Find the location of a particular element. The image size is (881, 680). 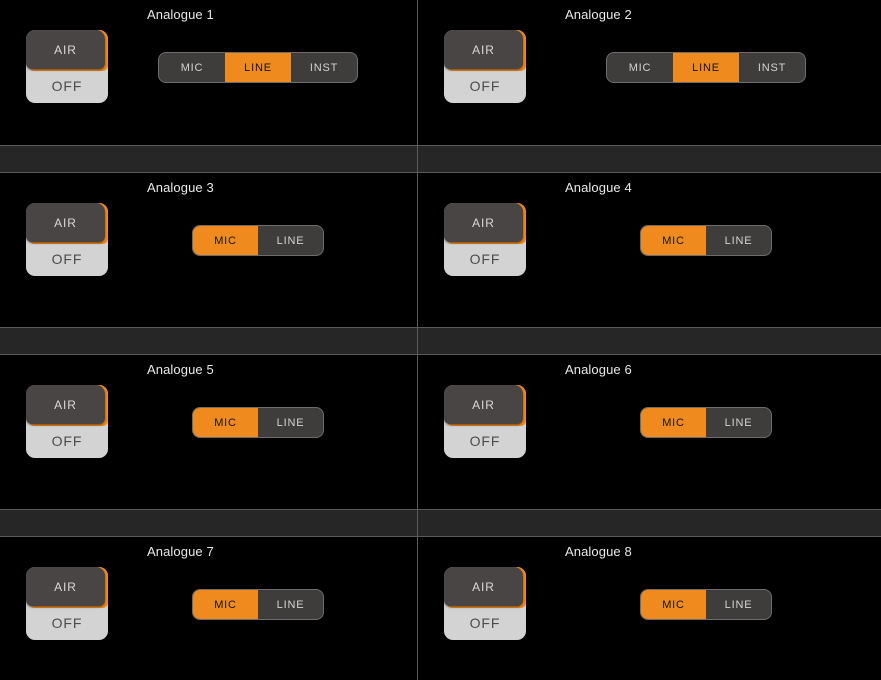

channel-cell-5: Analogue 5 AIR OFF MIC LINE is located at coordinates (208, 432).